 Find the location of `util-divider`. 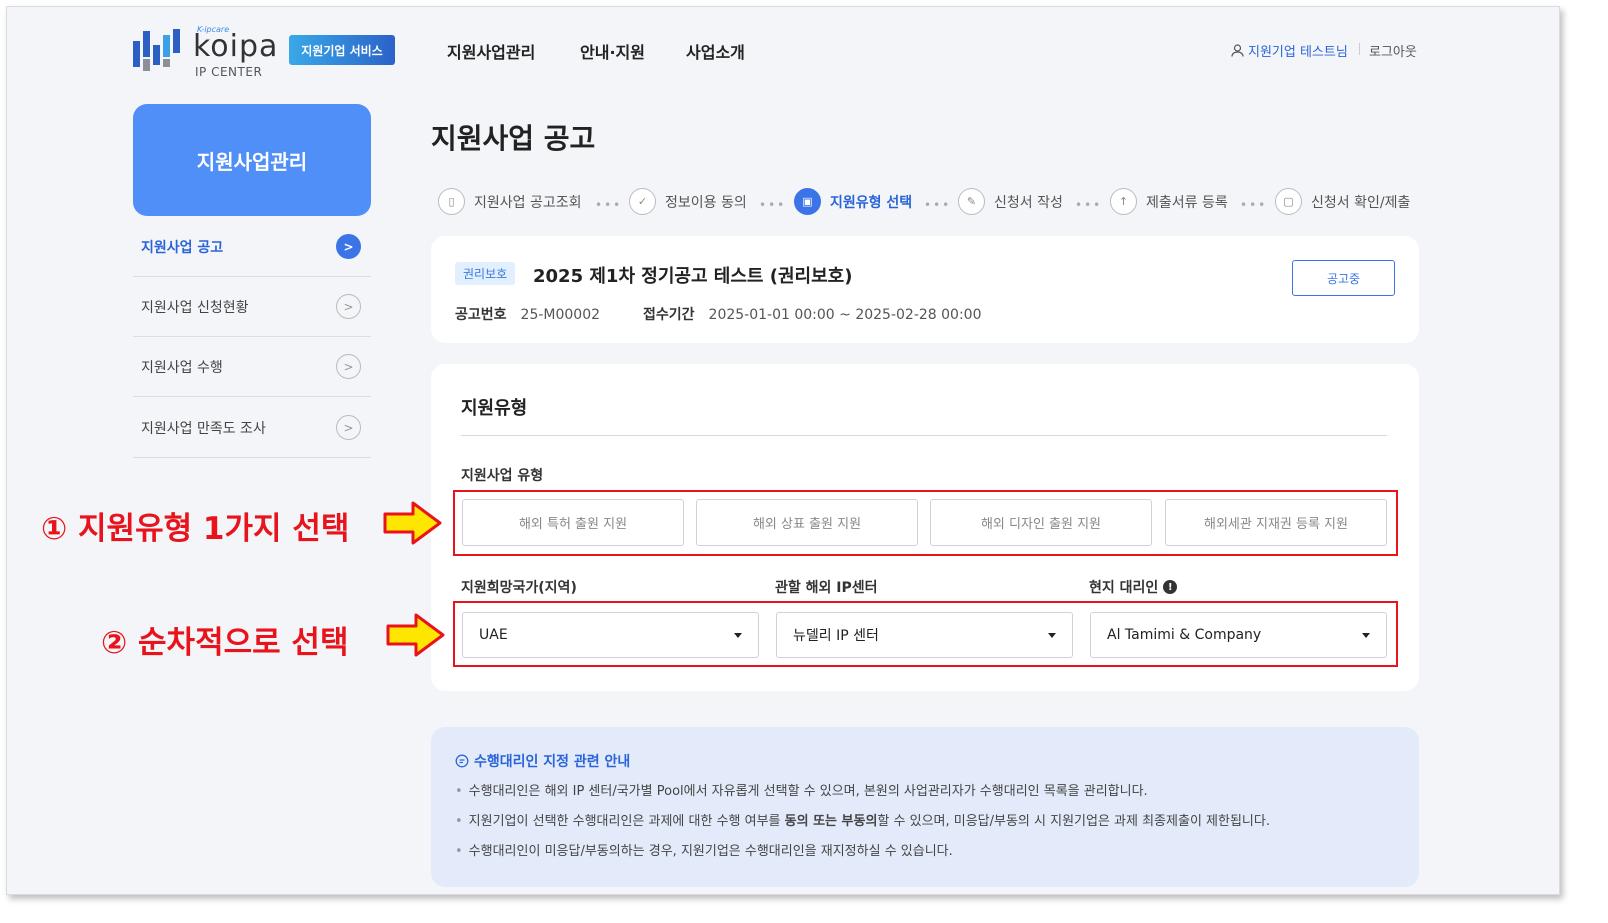

util-divider is located at coordinates (1359, 49).